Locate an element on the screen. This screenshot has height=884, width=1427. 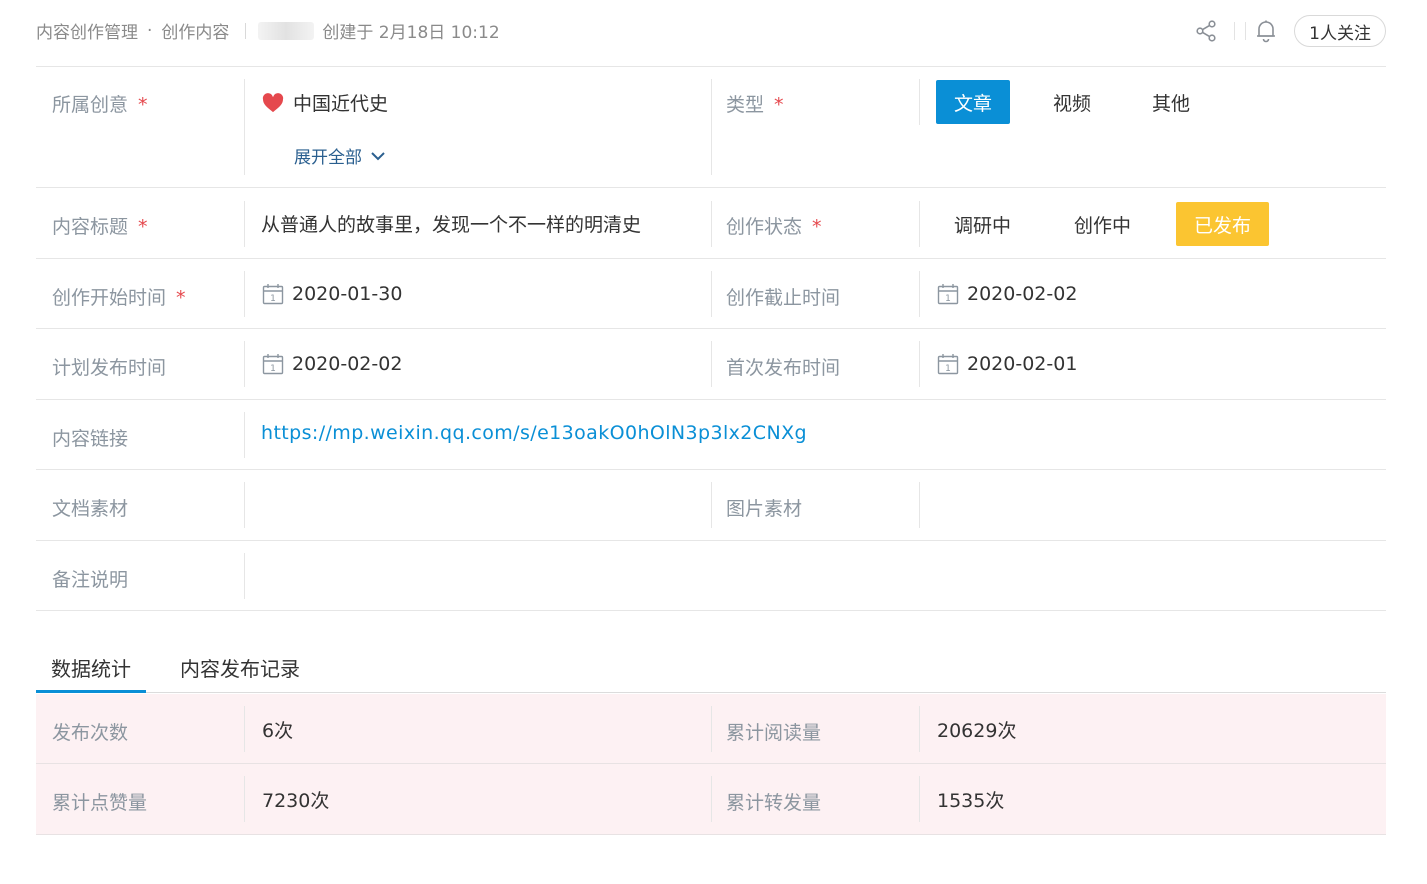
type-option-other: 其他 is located at coordinates (1171, 102).